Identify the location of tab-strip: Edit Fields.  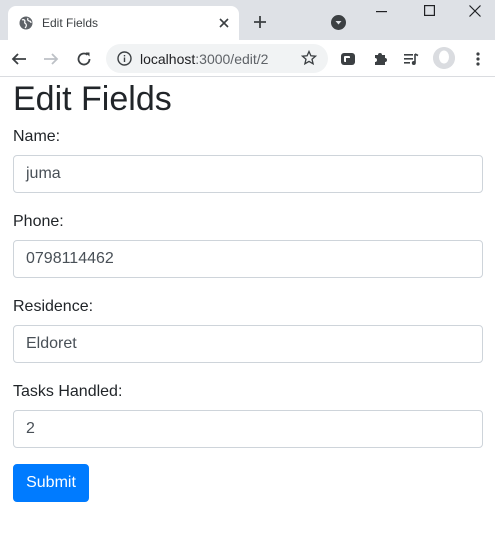
(247, 20).